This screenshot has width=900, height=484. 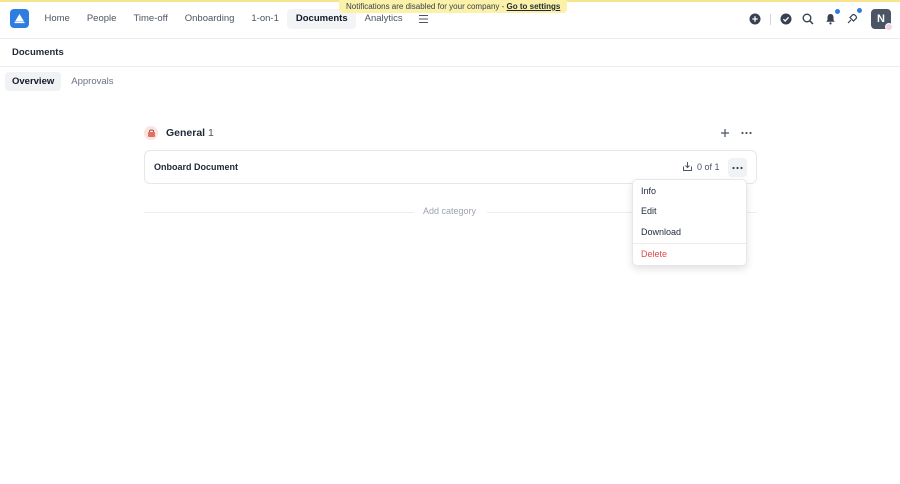 What do you see at coordinates (689, 243) in the screenshot?
I see `menu-divider` at bounding box center [689, 243].